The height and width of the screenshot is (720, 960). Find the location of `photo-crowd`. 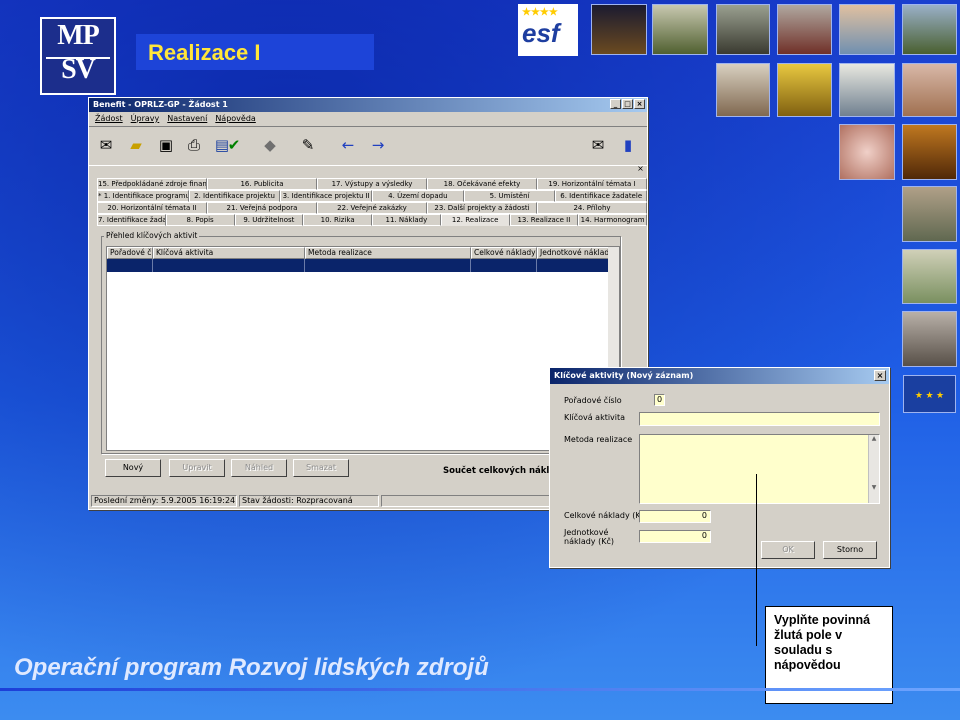

photo-crowd is located at coordinates (929, 214).